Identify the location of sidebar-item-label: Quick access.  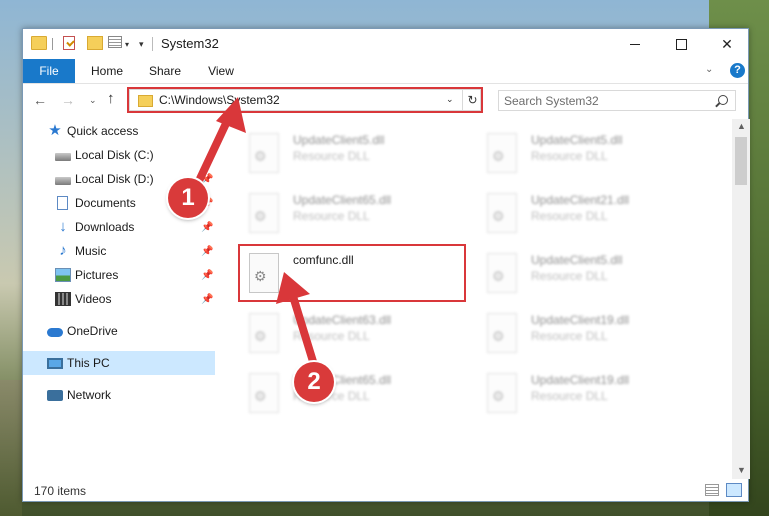
(103, 131).